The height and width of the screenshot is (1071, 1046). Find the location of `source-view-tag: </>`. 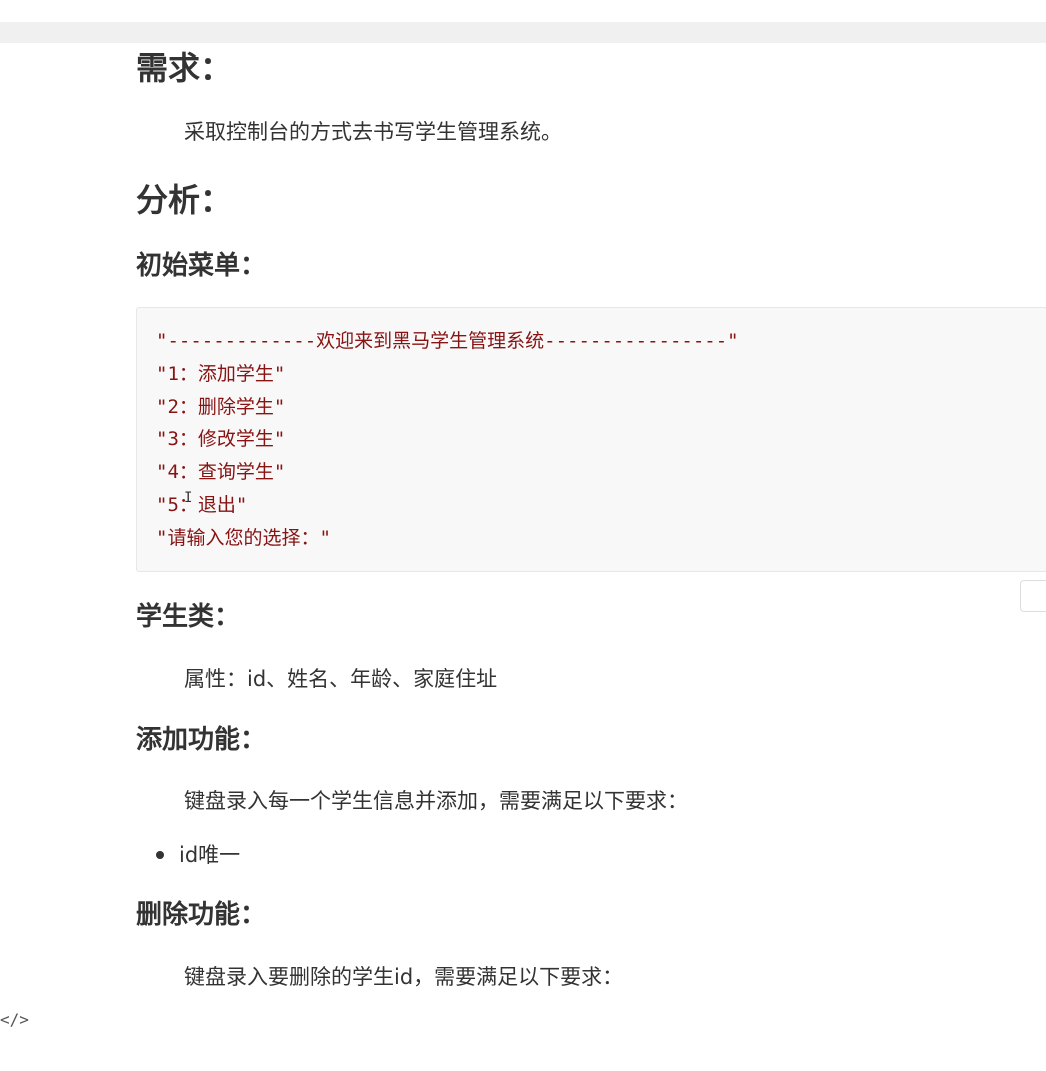

source-view-tag: </> is located at coordinates (14, 1020).